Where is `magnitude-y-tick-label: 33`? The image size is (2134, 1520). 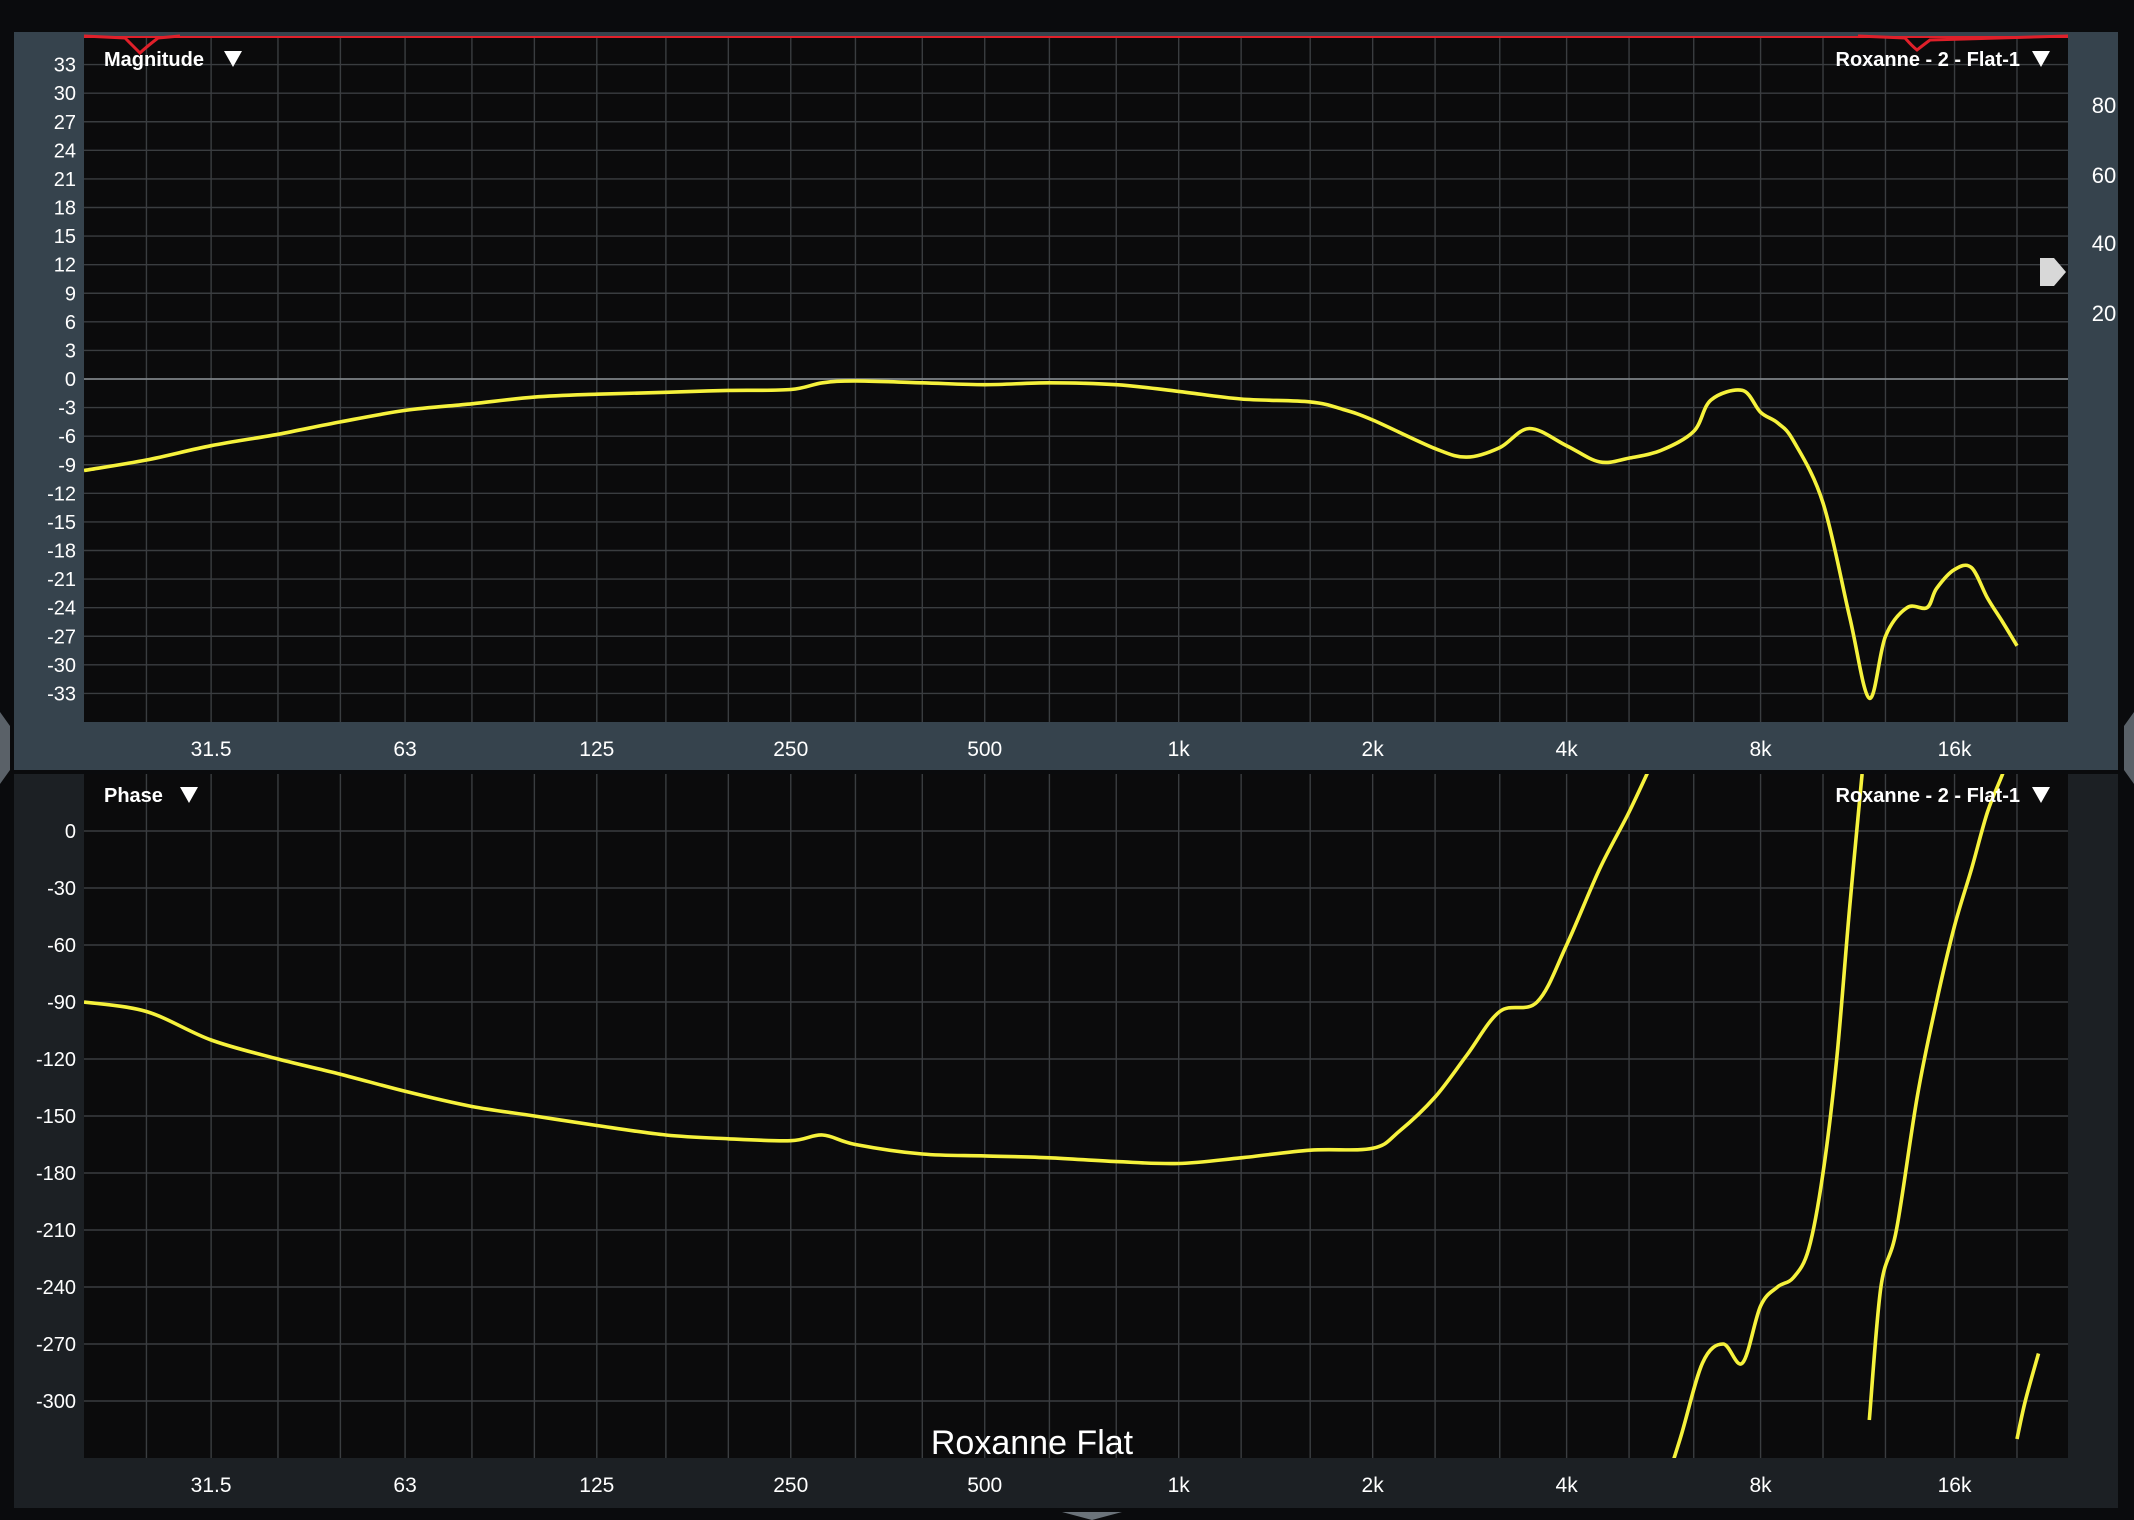
magnitude-y-tick-label: 33 is located at coordinates (65, 66).